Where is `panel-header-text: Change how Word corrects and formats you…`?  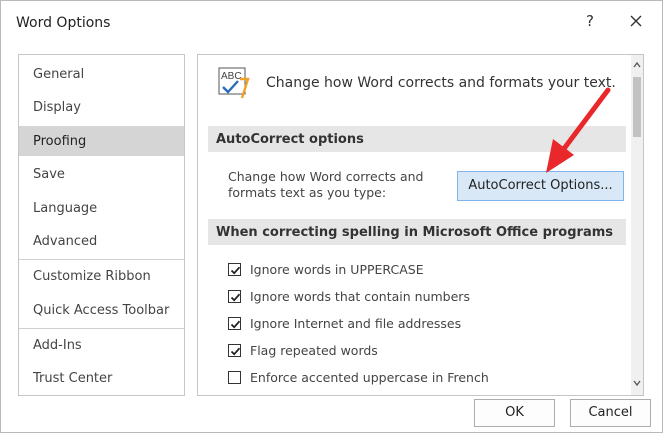 panel-header-text: Change how Word corrects and formats you… is located at coordinates (441, 83).